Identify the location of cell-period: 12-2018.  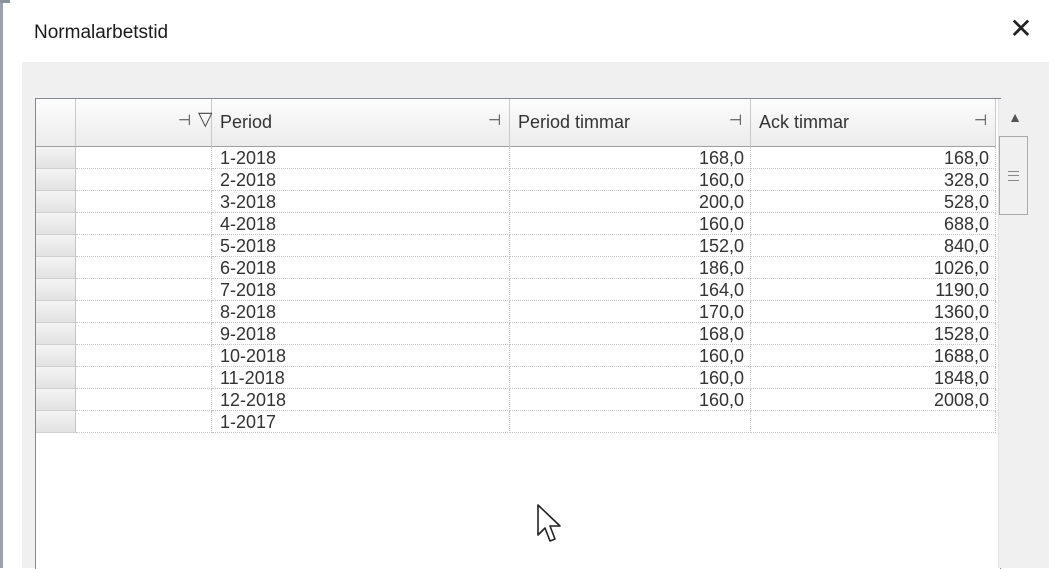
(361, 400).